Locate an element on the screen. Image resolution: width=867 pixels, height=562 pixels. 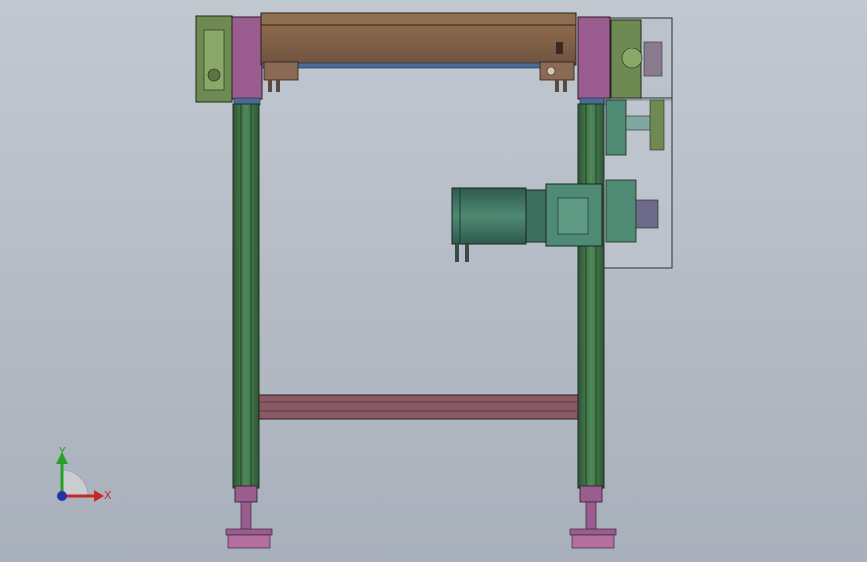
left-leveling-foot is located at coordinates (249, 525).